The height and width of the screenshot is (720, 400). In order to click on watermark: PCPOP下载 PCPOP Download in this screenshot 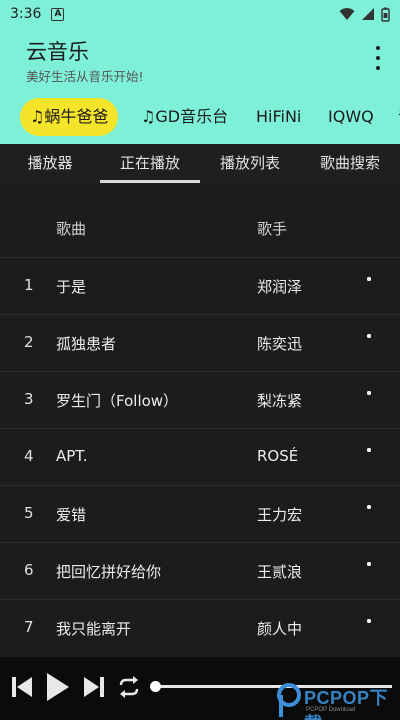, I will do `click(338, 700)`.